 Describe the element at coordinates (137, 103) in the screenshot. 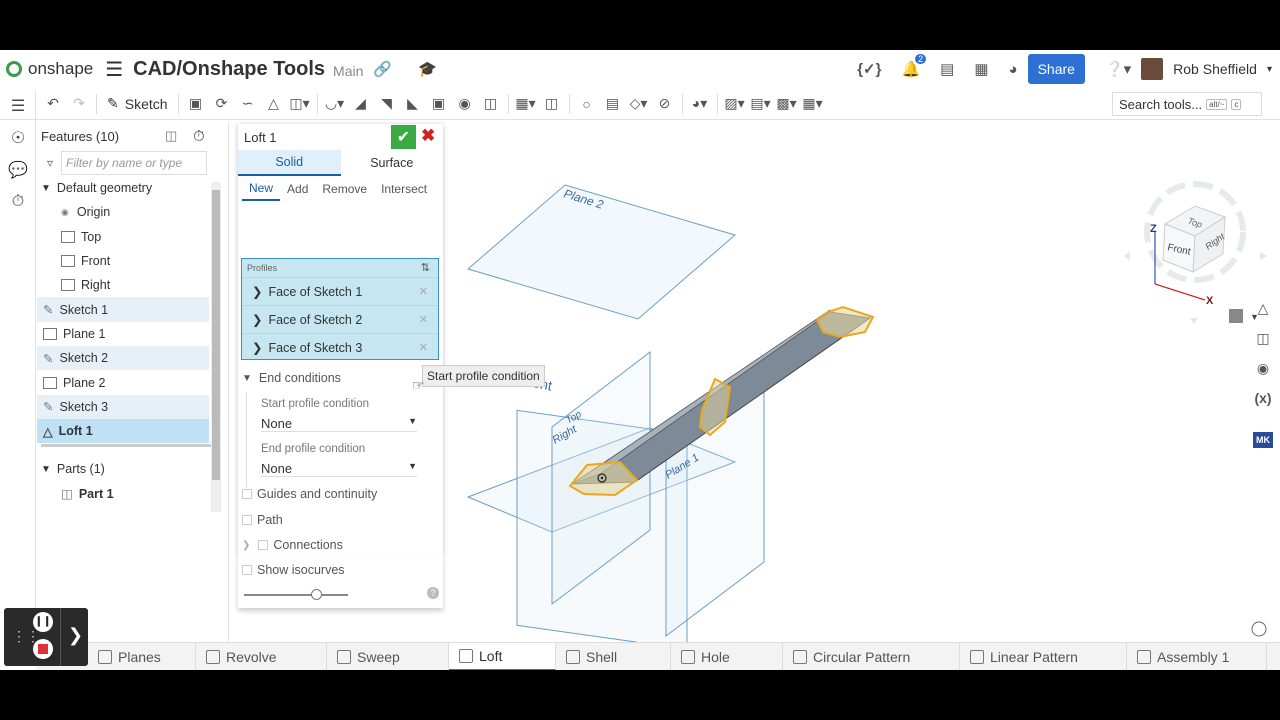

I see `sketch-button: ✎ Sketch` at that location.